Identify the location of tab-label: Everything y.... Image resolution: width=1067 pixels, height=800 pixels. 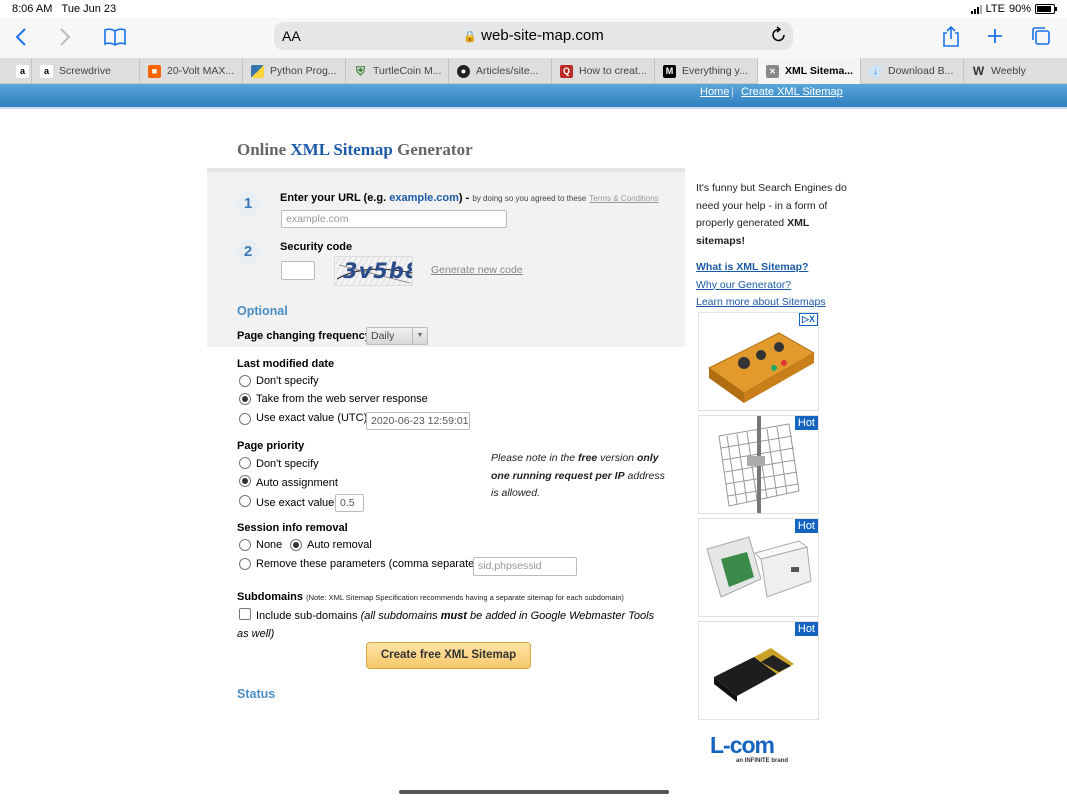
(715, 71).